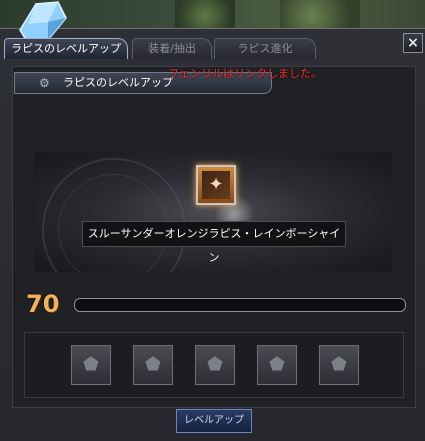  What do you see at coordinates (214, 421) in the screenshot?
I see `levelup-button: レベルアップ` at bounding box center [214, 421].